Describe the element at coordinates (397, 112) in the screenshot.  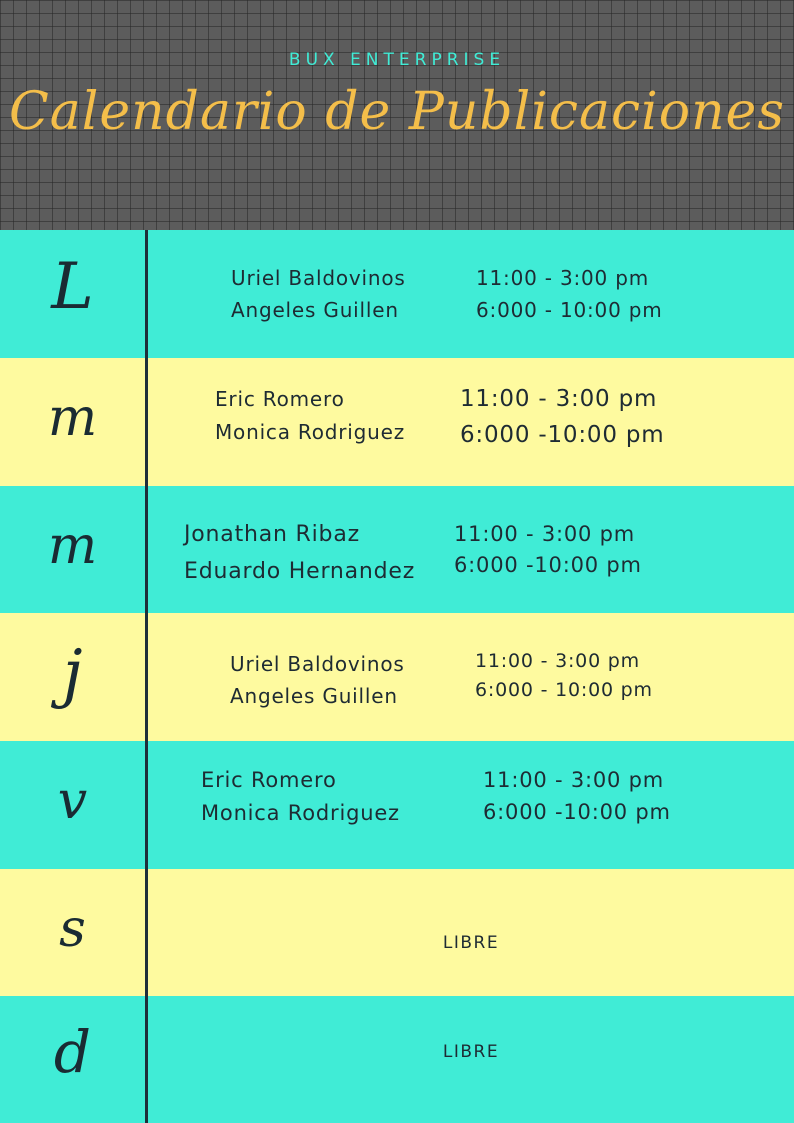
I see `page-title: Calendario de Publicaciones` at that location.